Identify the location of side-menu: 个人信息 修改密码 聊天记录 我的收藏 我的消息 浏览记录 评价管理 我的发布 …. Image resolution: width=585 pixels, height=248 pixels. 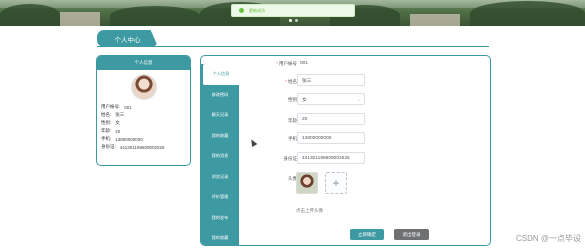
(220, 154).